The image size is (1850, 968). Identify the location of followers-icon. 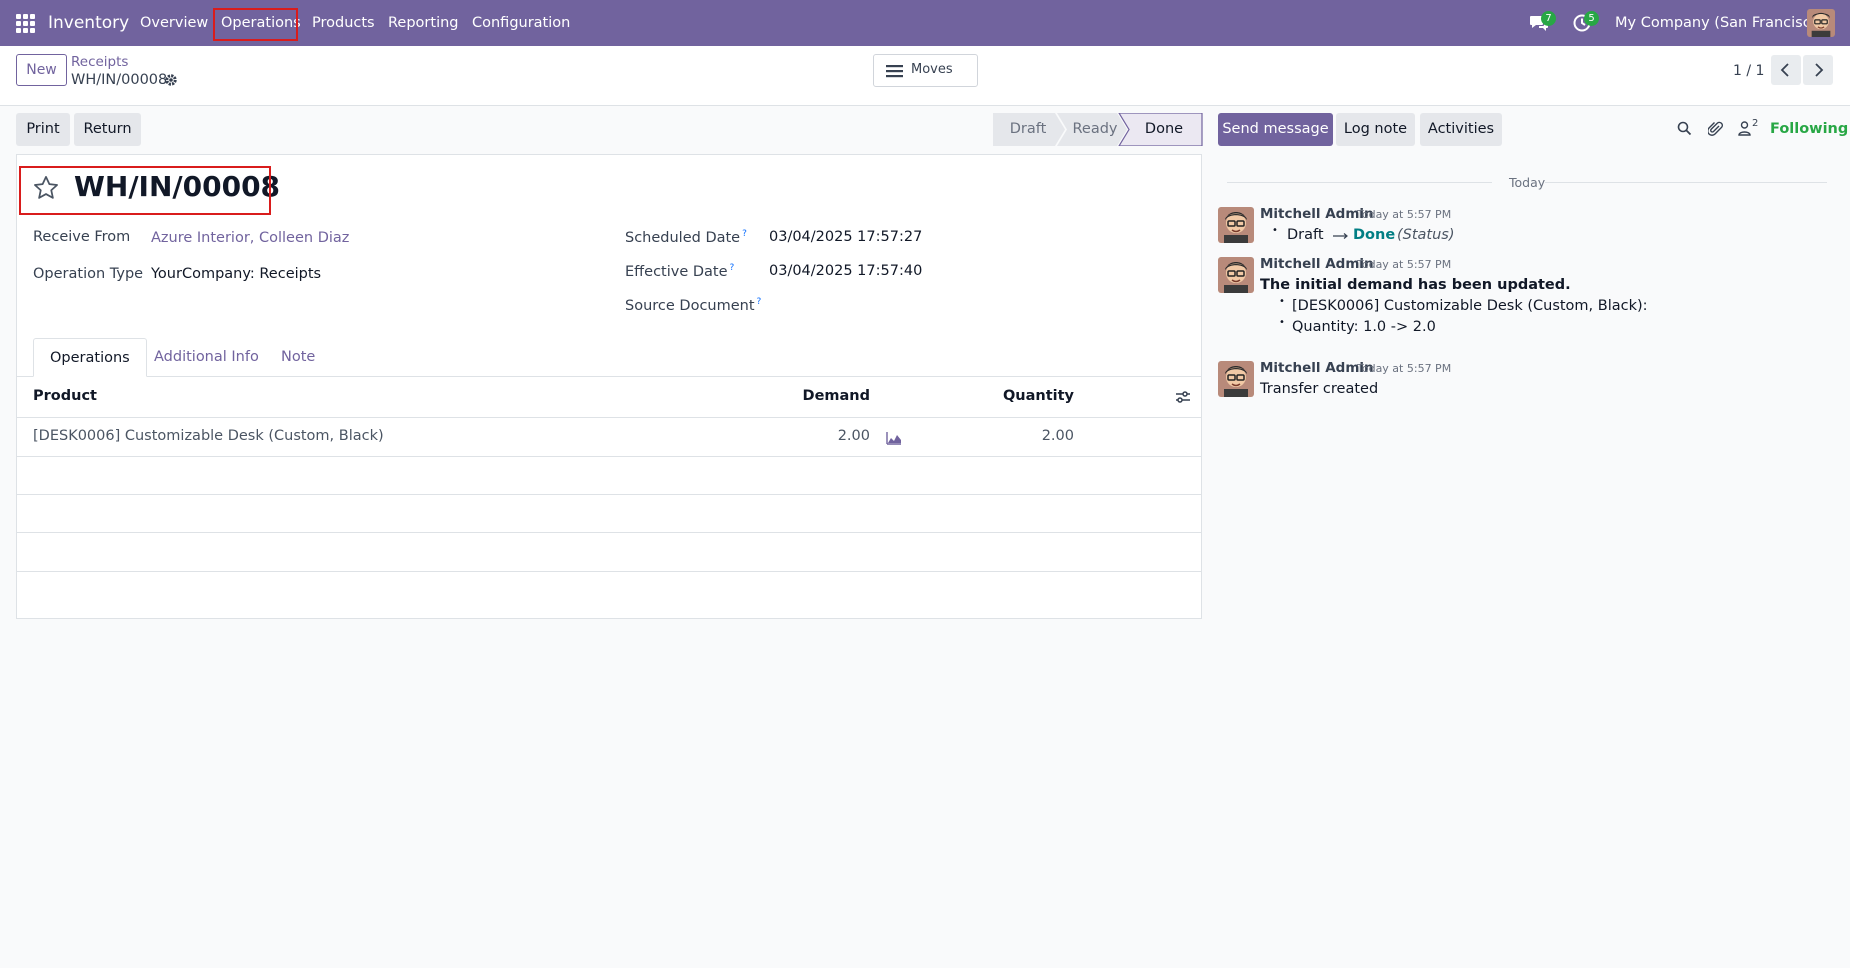
(1744, 128).